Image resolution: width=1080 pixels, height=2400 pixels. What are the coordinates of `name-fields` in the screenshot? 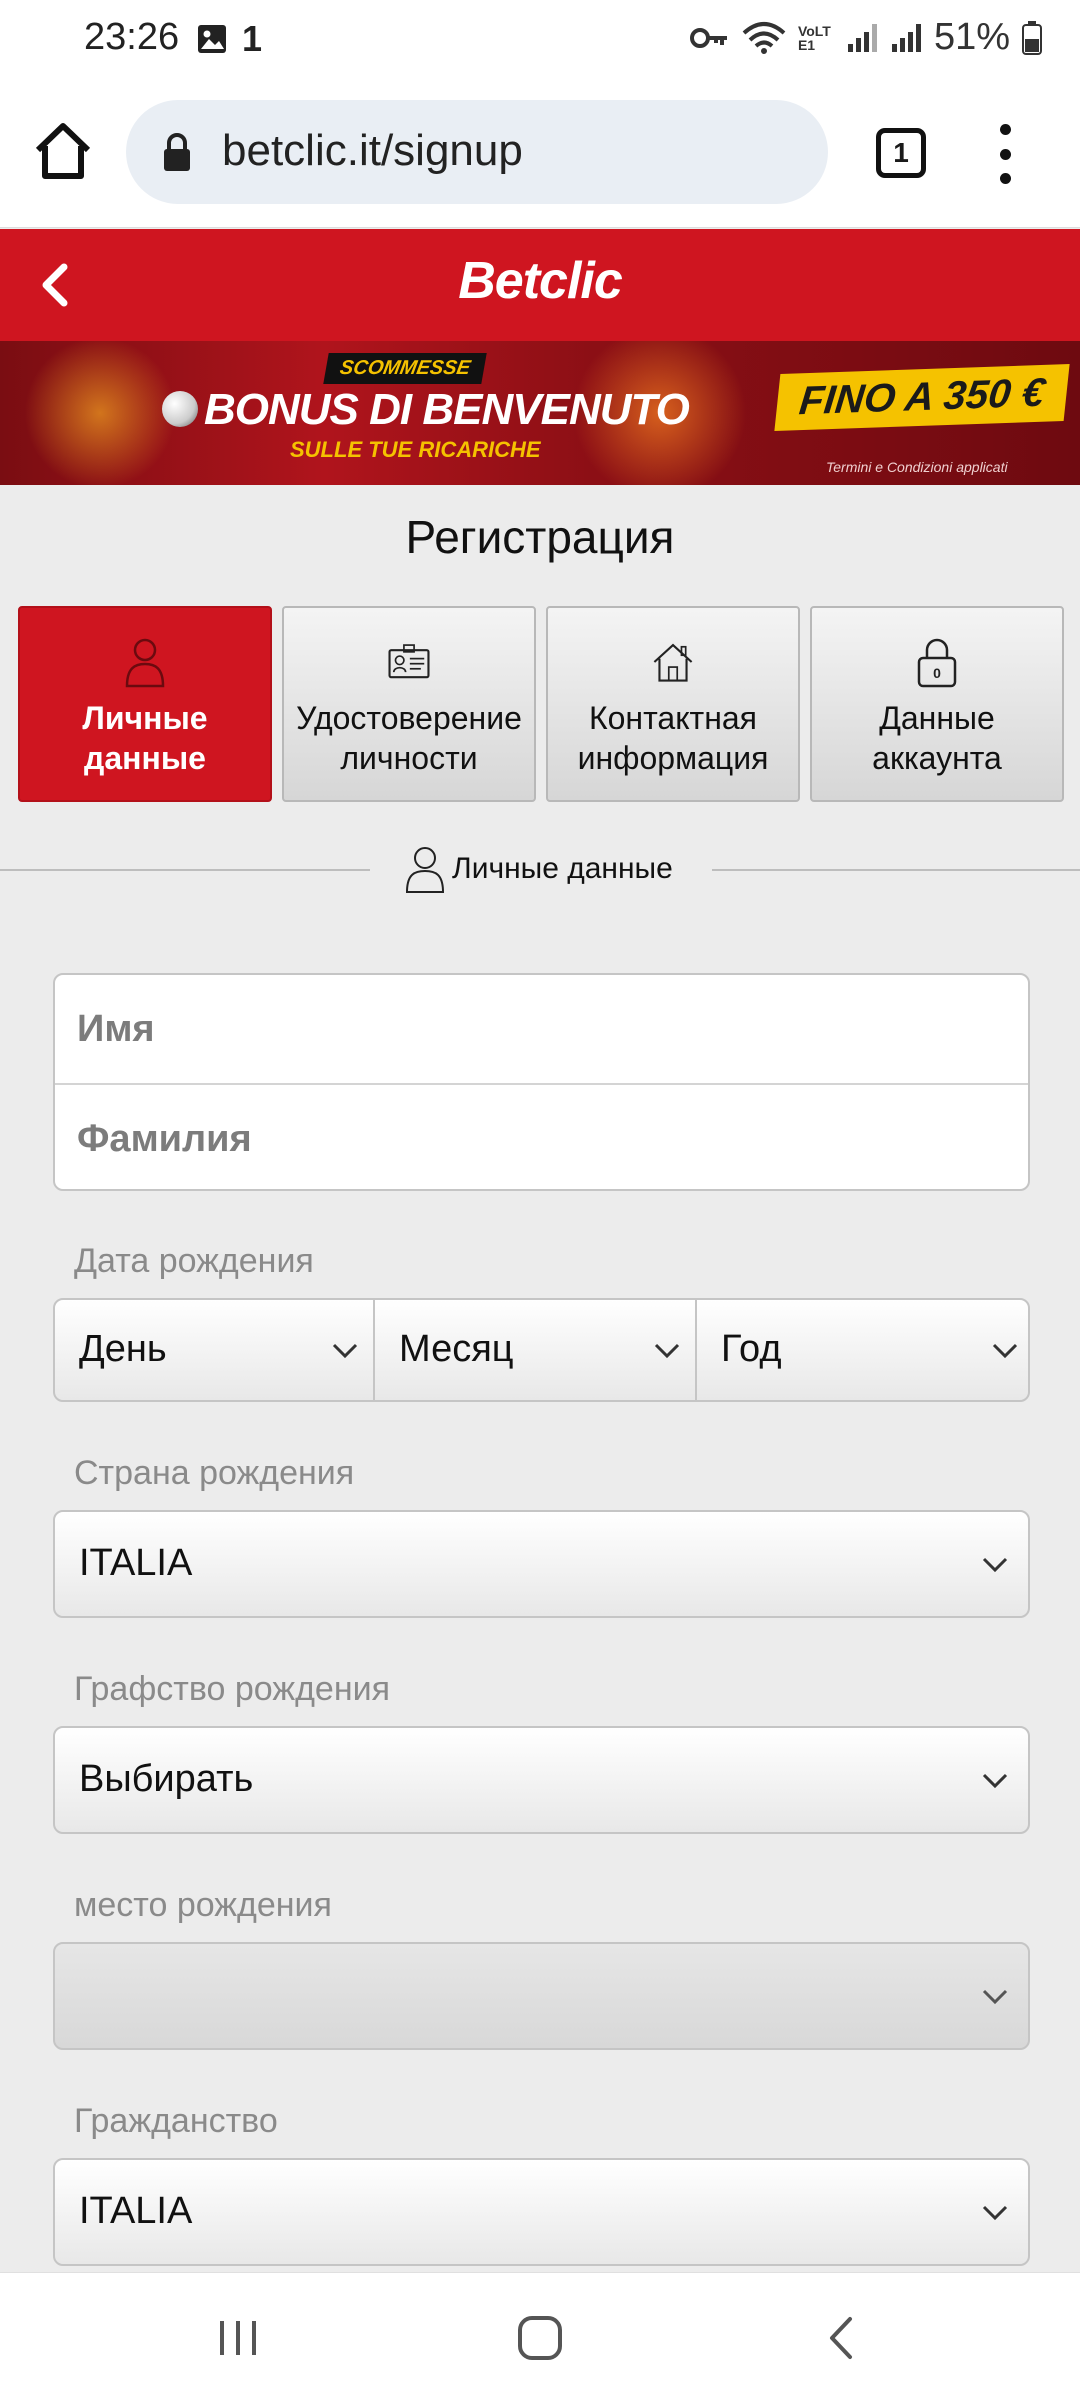 It's located at (541, 1083).